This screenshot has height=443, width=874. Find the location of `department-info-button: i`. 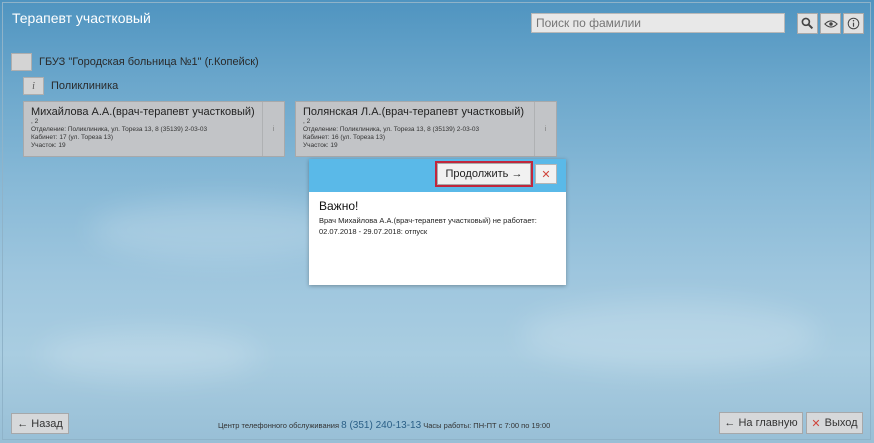

department-info-button: i is located at coordinates (33, 86).